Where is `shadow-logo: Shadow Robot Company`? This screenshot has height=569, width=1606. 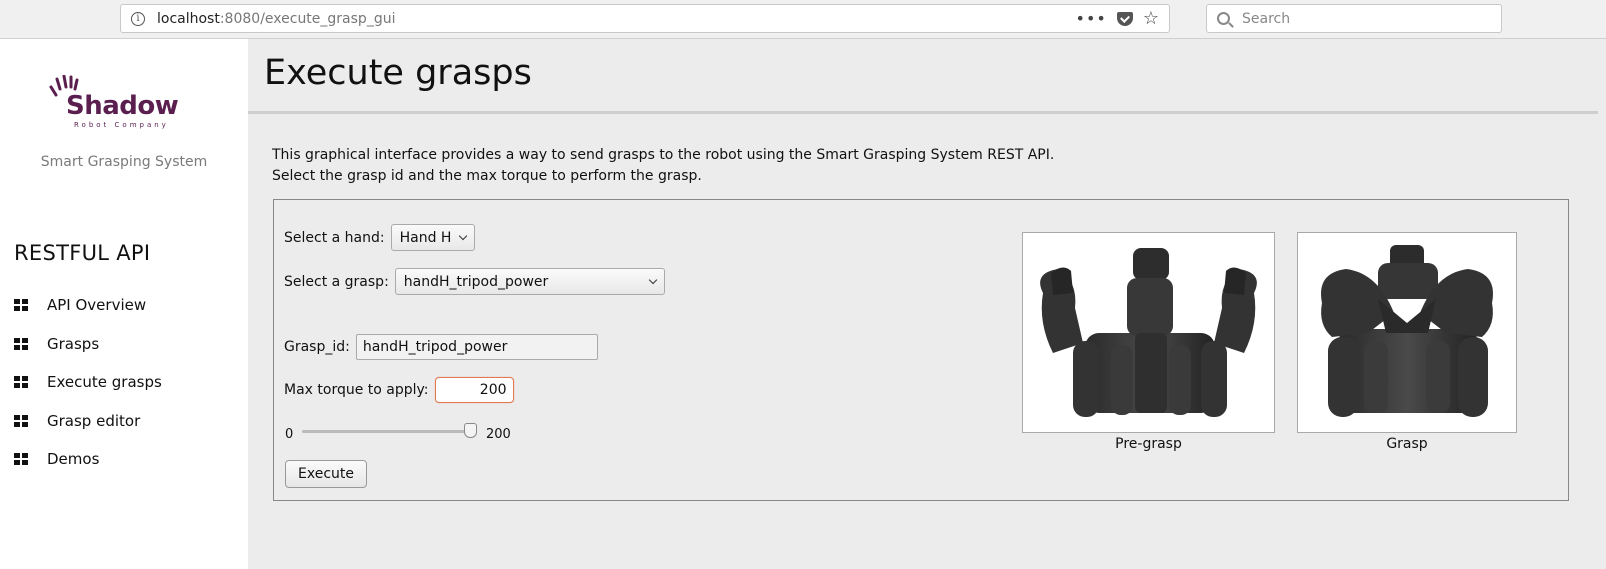 shadow-logo: Shadow Robot Company is located at coordinates (124, 104).